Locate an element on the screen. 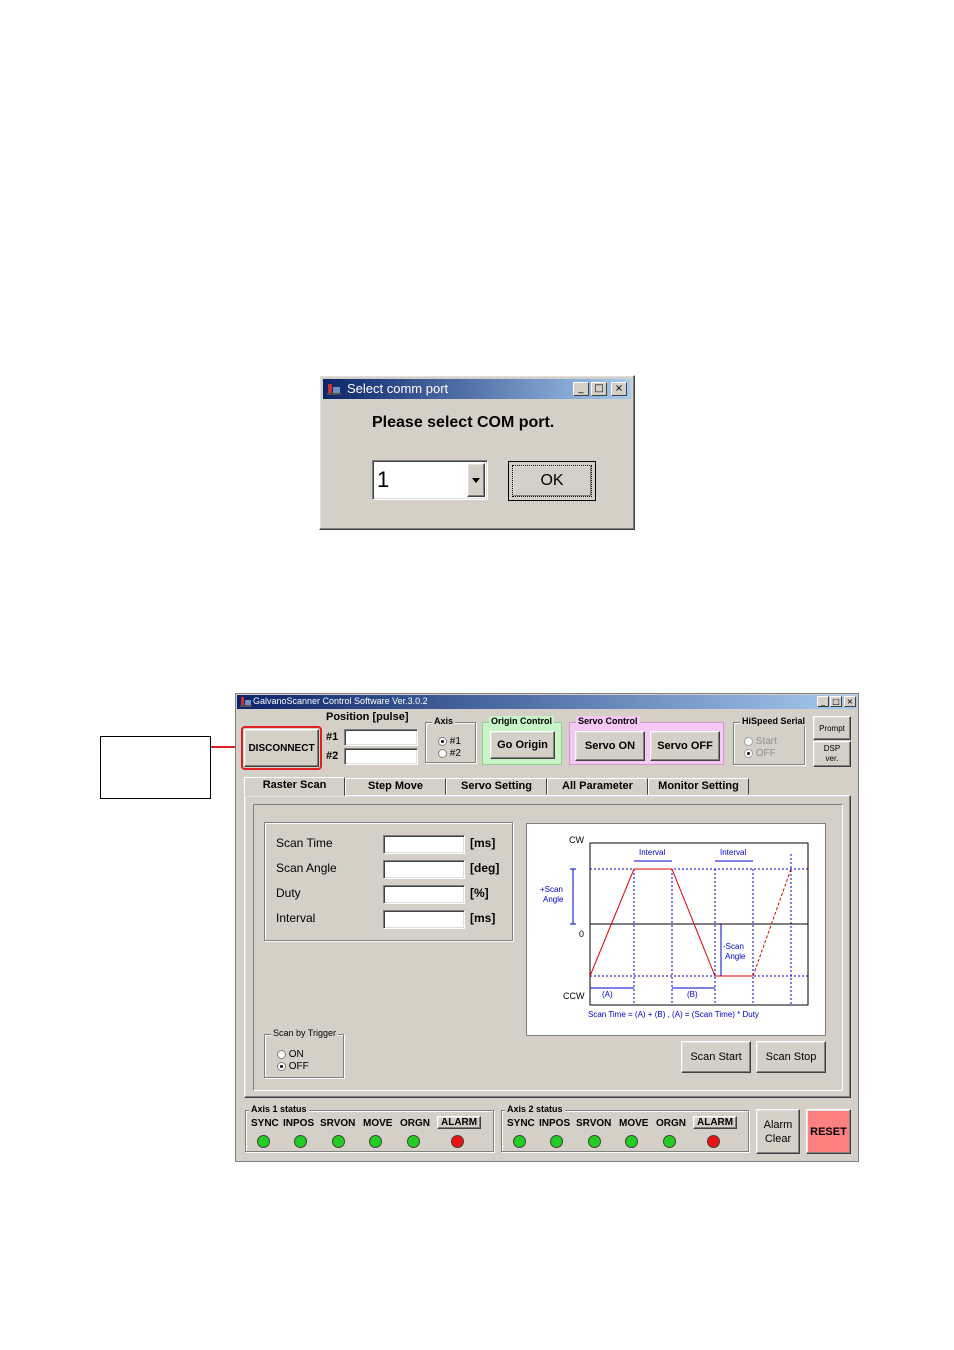  axis2-orgn-label: ORGN is located at coordinates (671, 1123).